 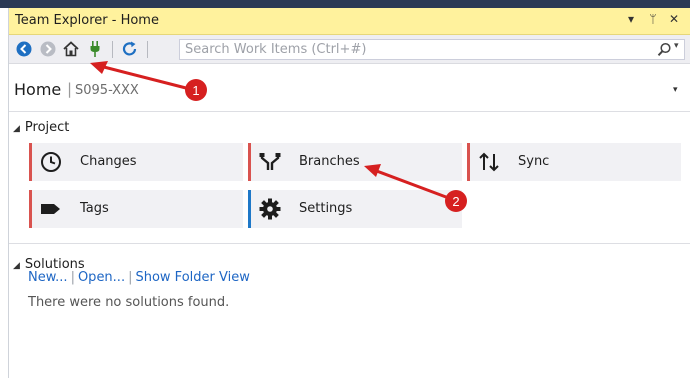 I want to click on tile-tags: Tags, so click(x=136, y=209).